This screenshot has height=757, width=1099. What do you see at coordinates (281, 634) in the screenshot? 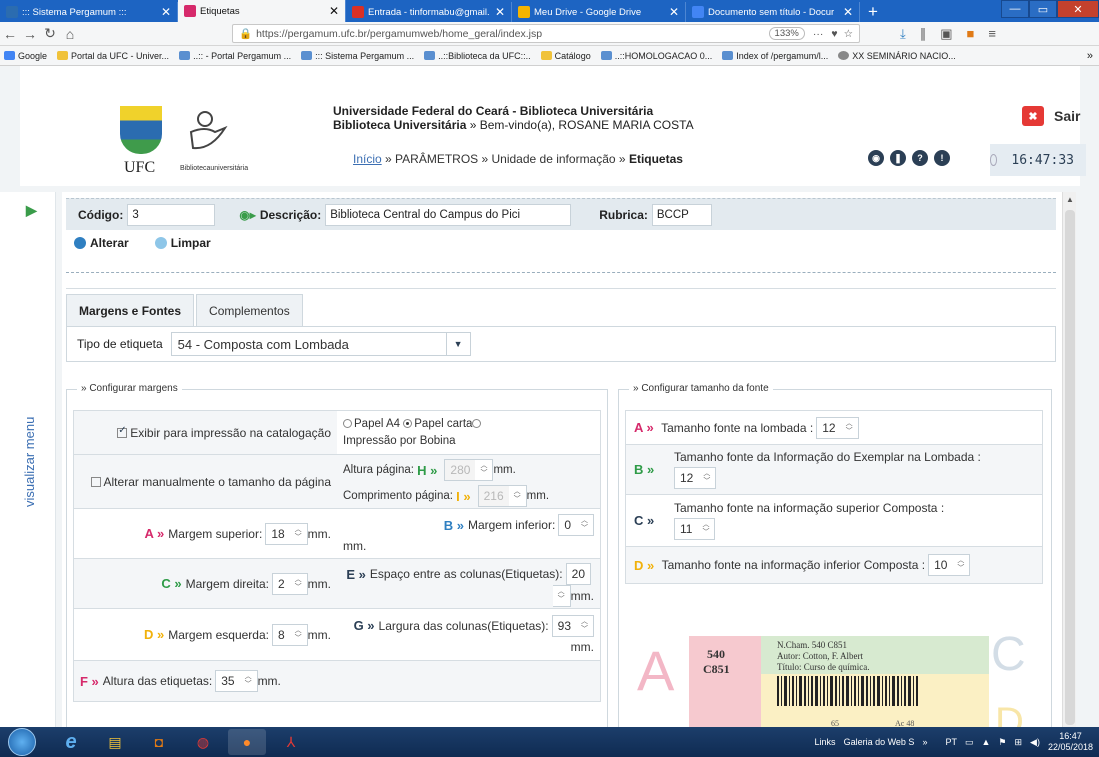
I see `margem-esquerda-input: 8` at bounding box center [281, 634].